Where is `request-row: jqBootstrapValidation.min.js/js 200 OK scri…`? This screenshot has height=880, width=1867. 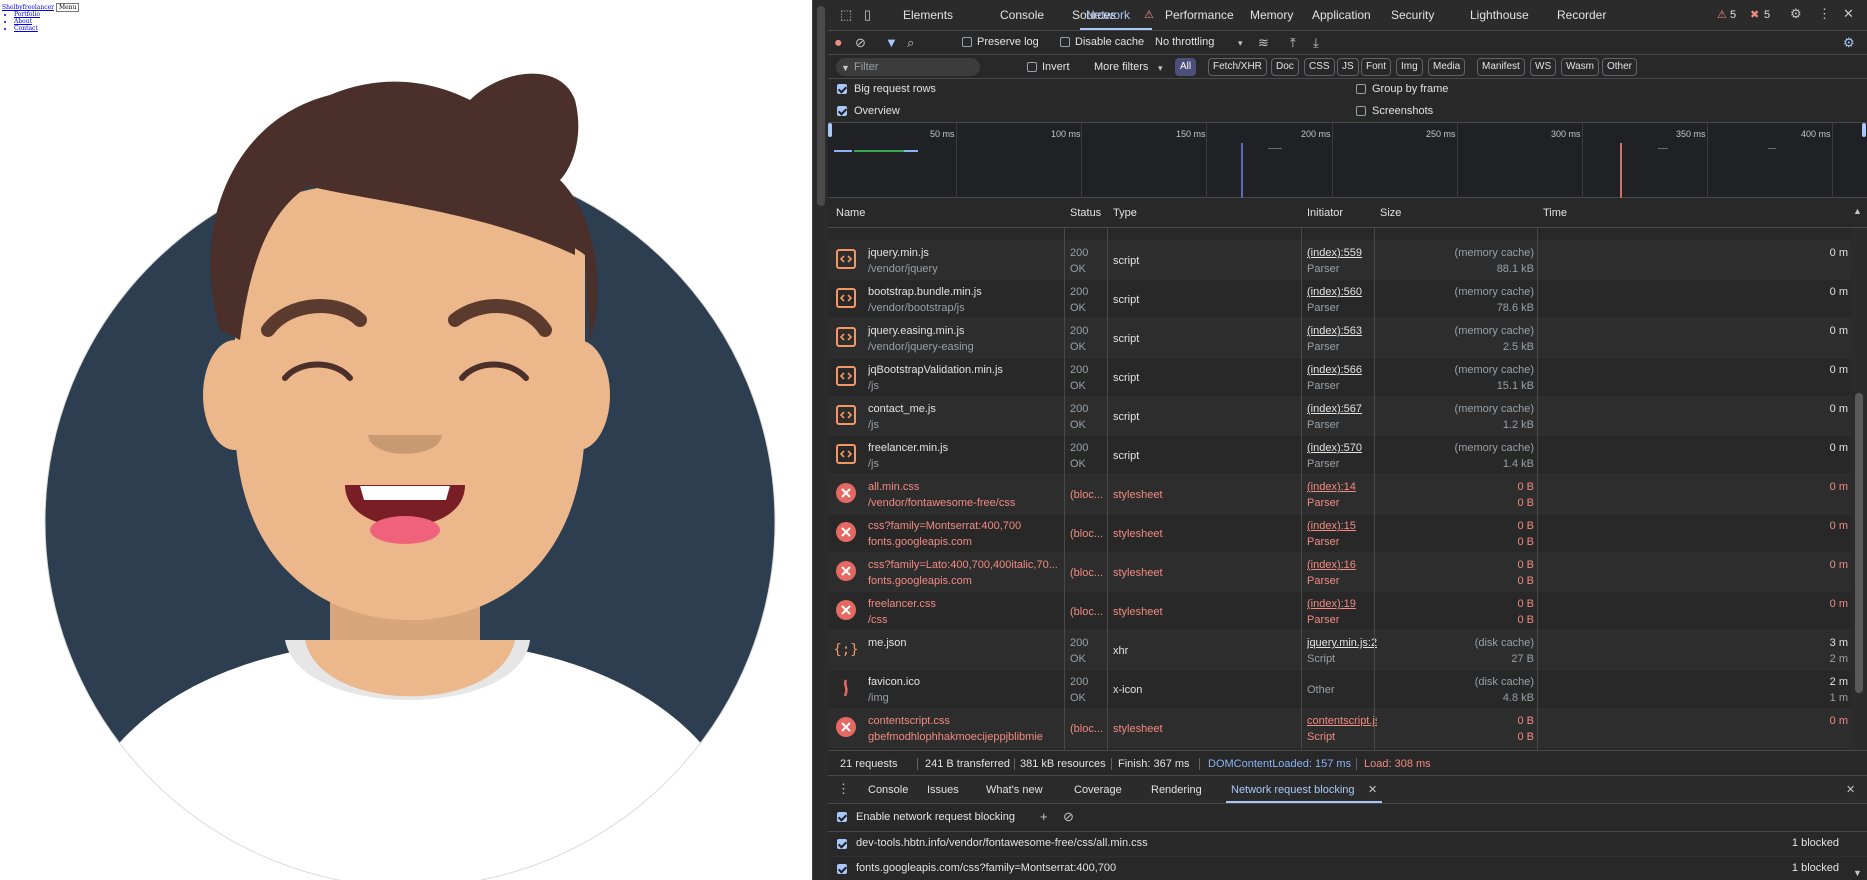
request-row: jqBootstrapValidation.min.js/js 200 OK scri… is located at coordinates (1339, 377).